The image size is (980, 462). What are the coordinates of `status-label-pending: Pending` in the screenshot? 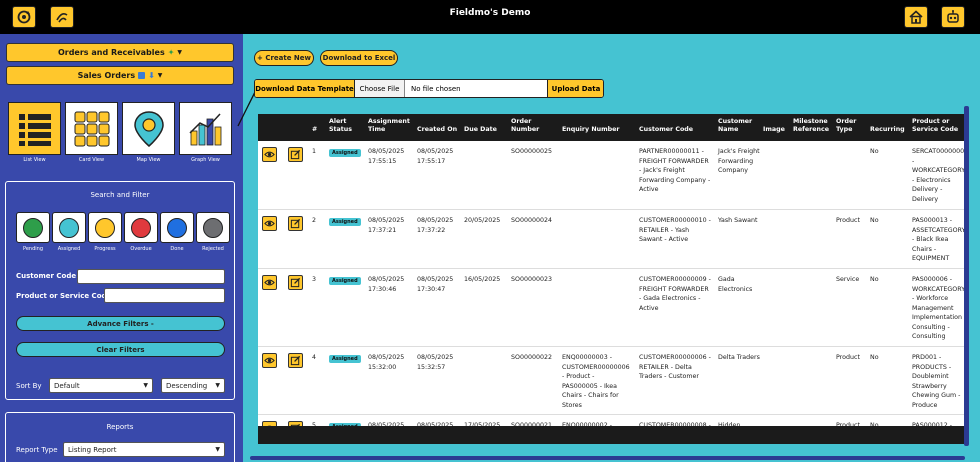 It's located at (33, 249).